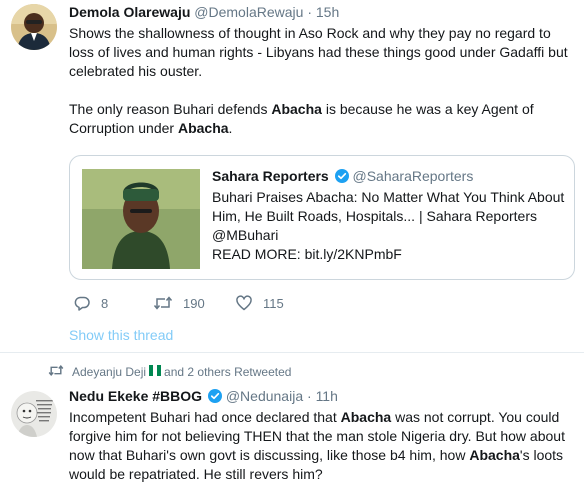 Image resolution: width=584 pixels, height=491 pixels. Describe the element at coordinates (34, 414) in the screenshot. I see `avatar-nedu` at that location.